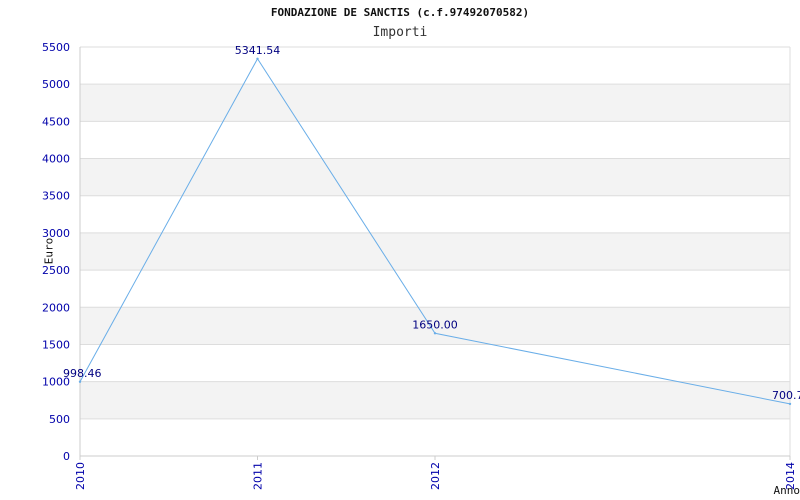 The width and height of the screenshot is (800, 500). What do you see at coordinates (56, 344) in the screenshot?
I see `y-tick-label: 1500` at bounding box center [56, 344].